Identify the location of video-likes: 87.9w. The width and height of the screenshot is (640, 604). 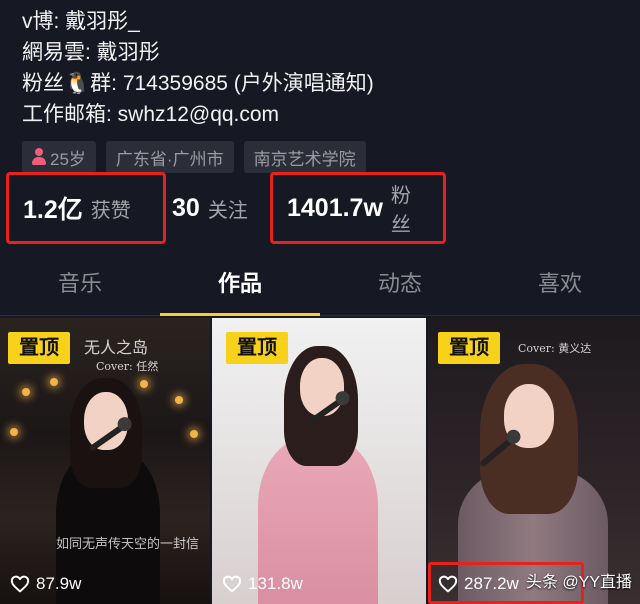
(45, 584).